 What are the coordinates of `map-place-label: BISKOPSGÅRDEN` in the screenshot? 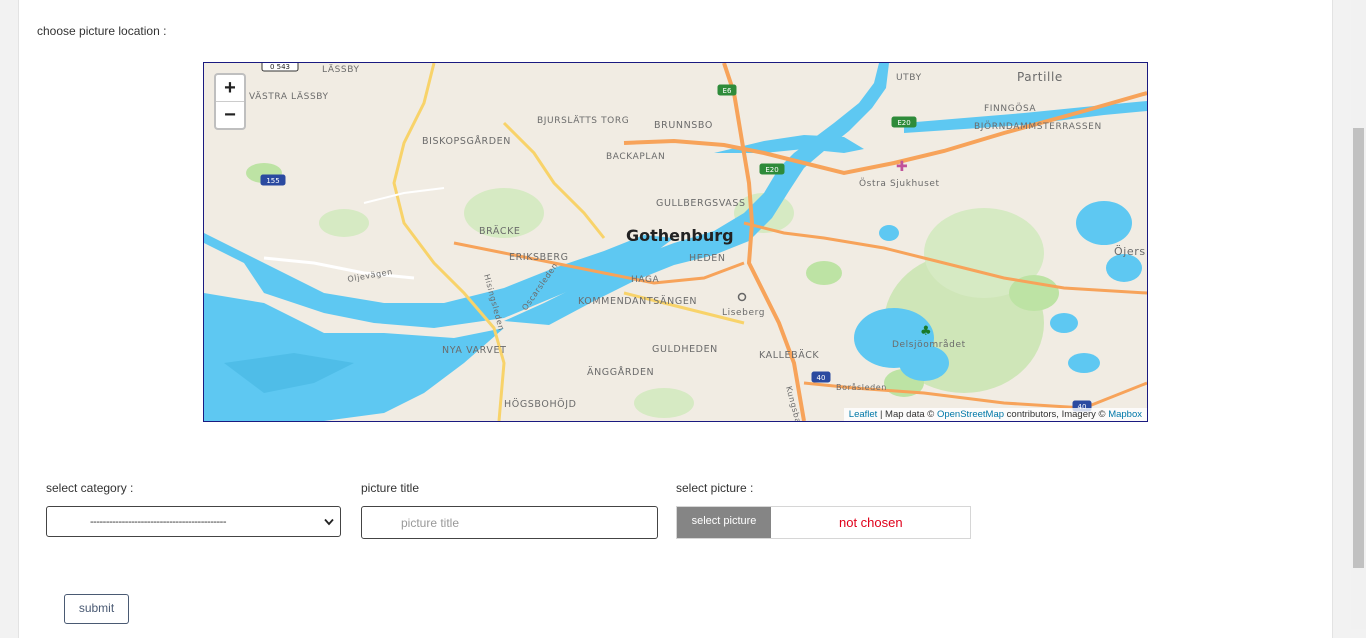 It's located at (466, 141).